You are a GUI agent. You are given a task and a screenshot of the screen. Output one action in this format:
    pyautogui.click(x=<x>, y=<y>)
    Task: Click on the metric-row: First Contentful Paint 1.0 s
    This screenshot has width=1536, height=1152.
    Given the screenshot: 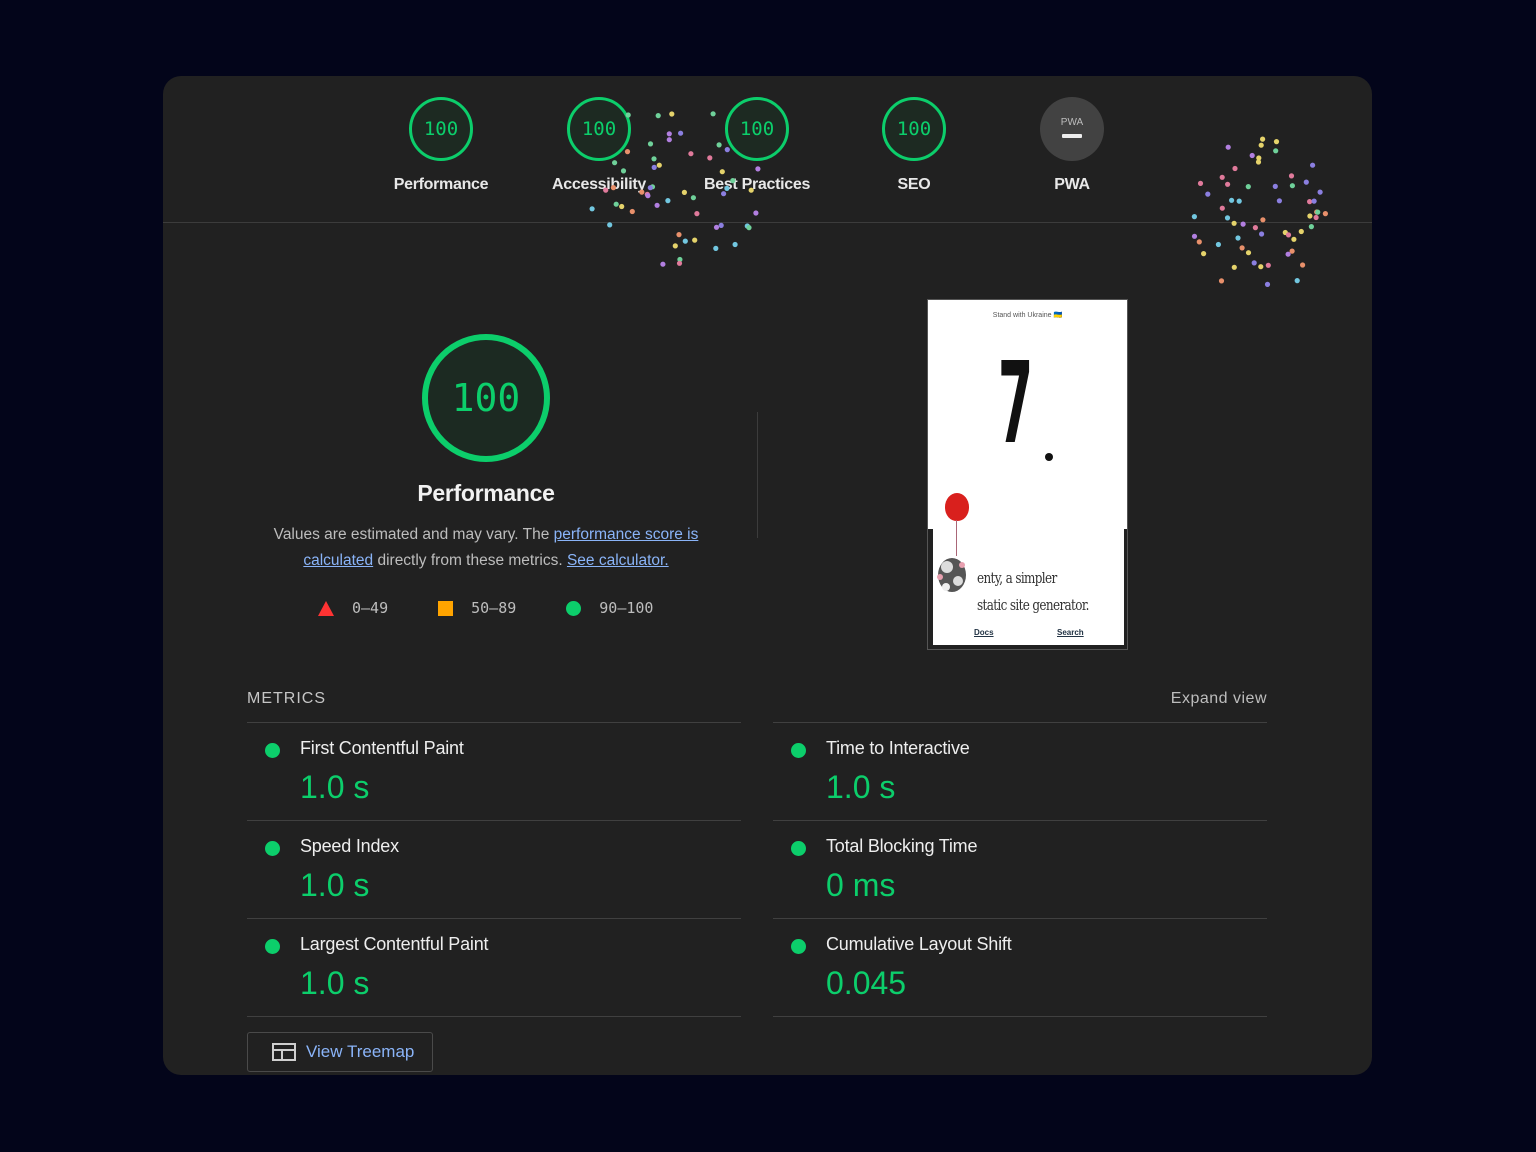 What is the action you would take?
    pyautogui.click(x=494, y=771)
    